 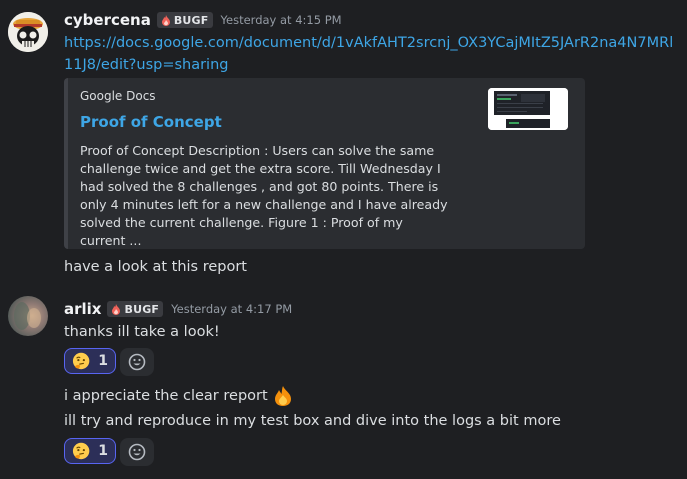 I want to click on username: cybercena, so click(x=107, y=20).